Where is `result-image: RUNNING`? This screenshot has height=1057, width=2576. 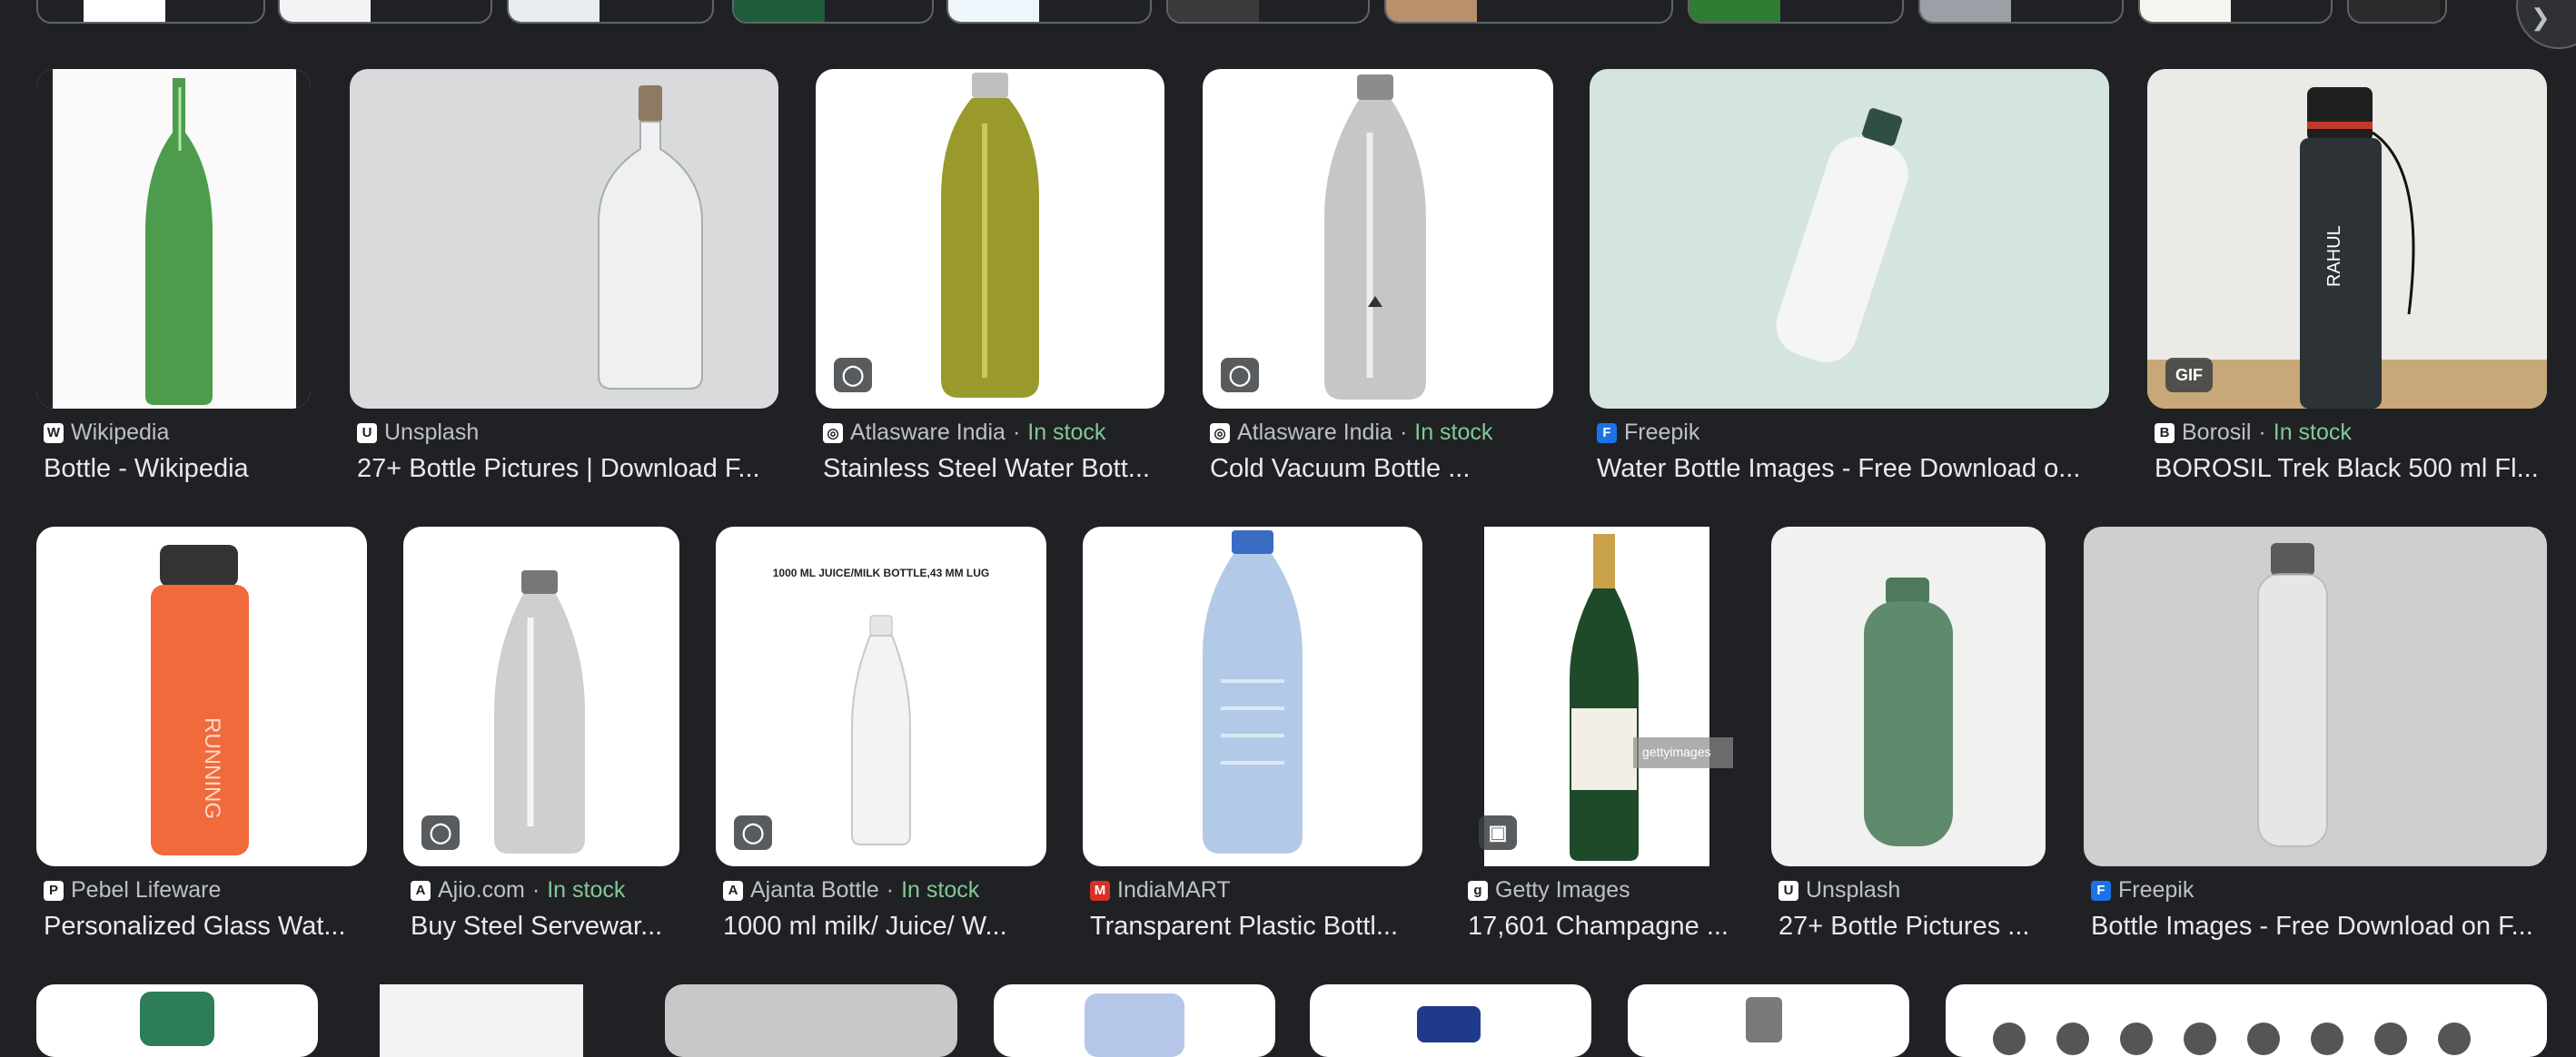
result-image: RUNNING is located at coordinates (201, 696).